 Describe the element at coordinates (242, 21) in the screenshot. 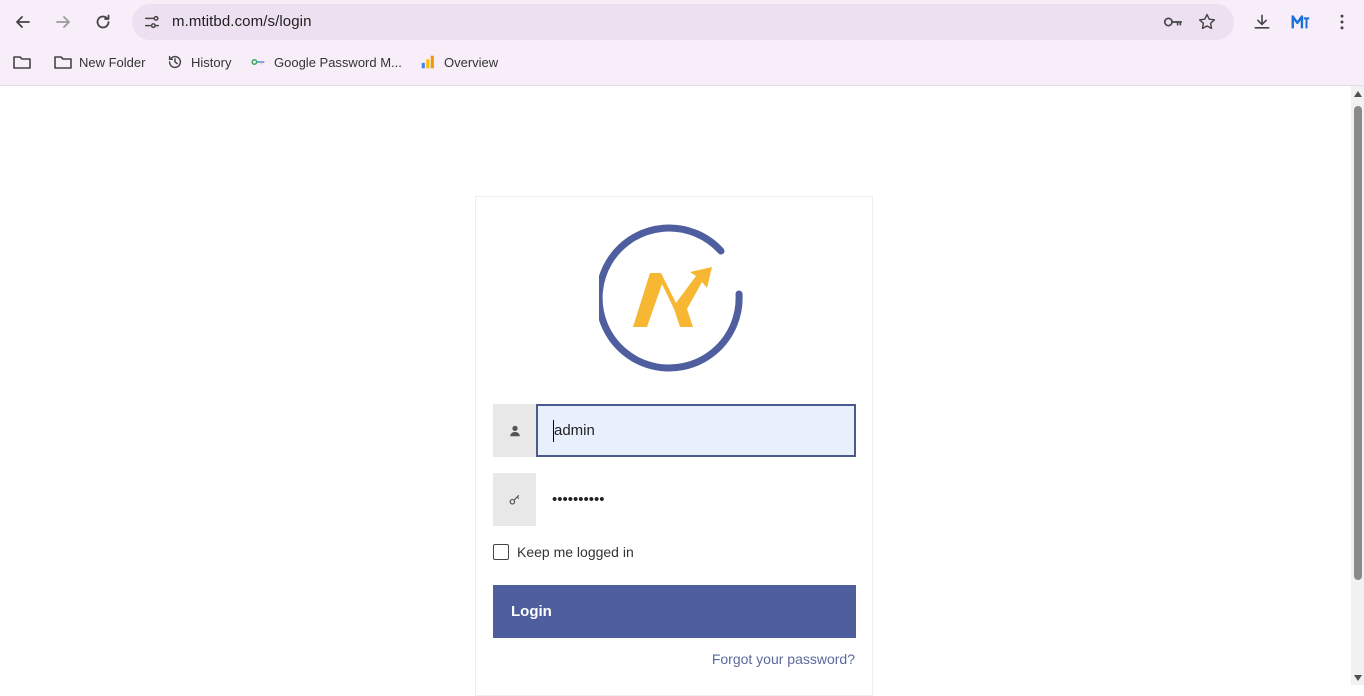

I see `url-text: m.mtitbd.com/s/login` at that location.